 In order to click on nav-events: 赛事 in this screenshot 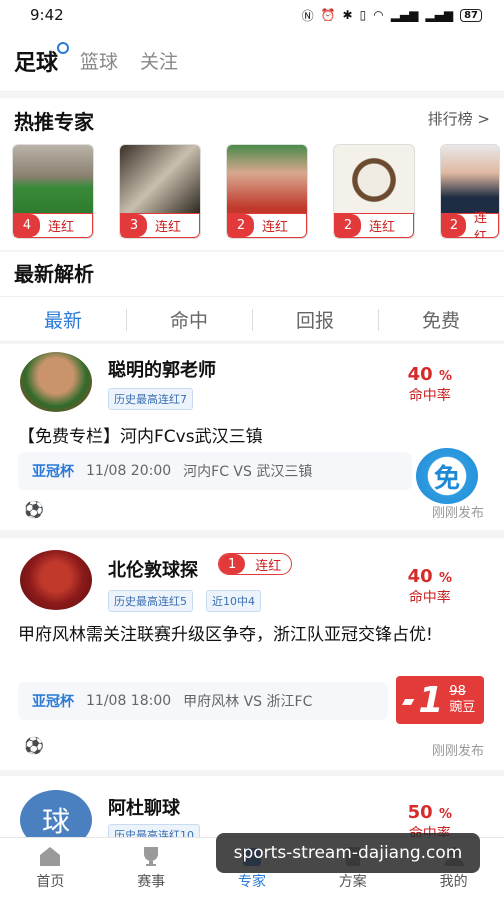, I will do `click(151, 867)`.